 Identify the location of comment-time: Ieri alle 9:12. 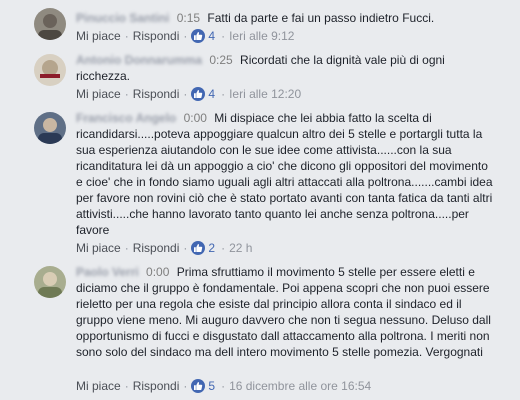
(261, 36).